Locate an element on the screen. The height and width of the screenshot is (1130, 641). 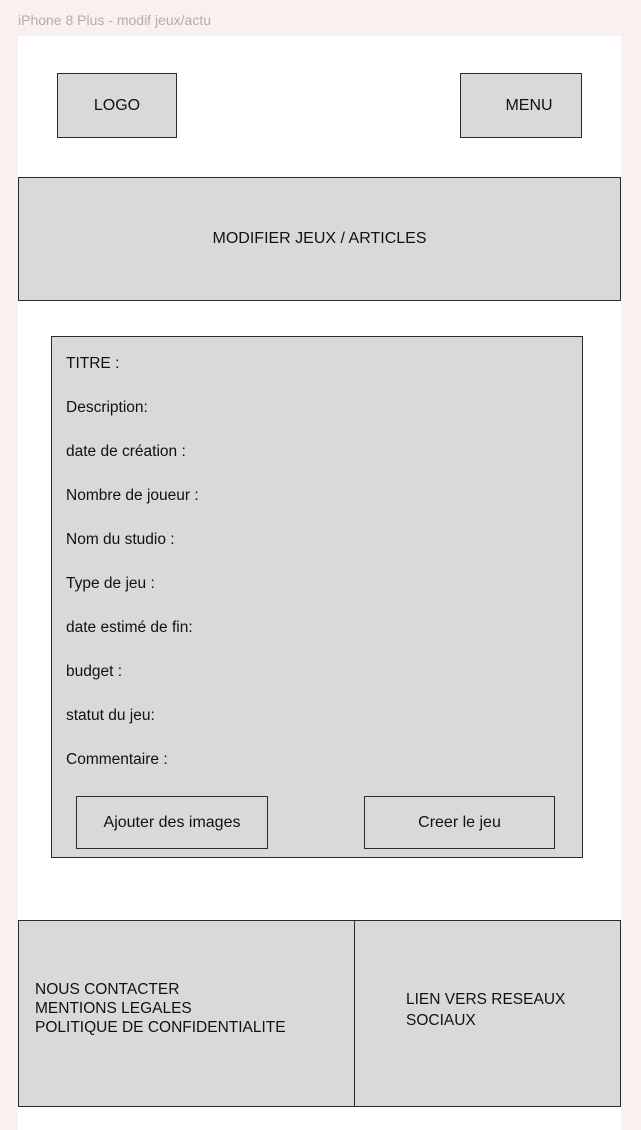
field-creation-date: date de création : is located at coordinates (126, 452).